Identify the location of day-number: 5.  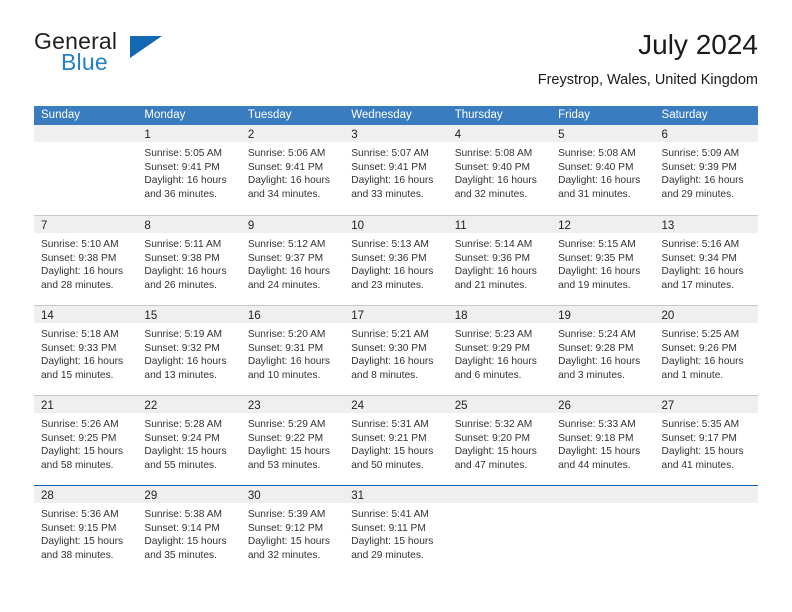
(561, 135).